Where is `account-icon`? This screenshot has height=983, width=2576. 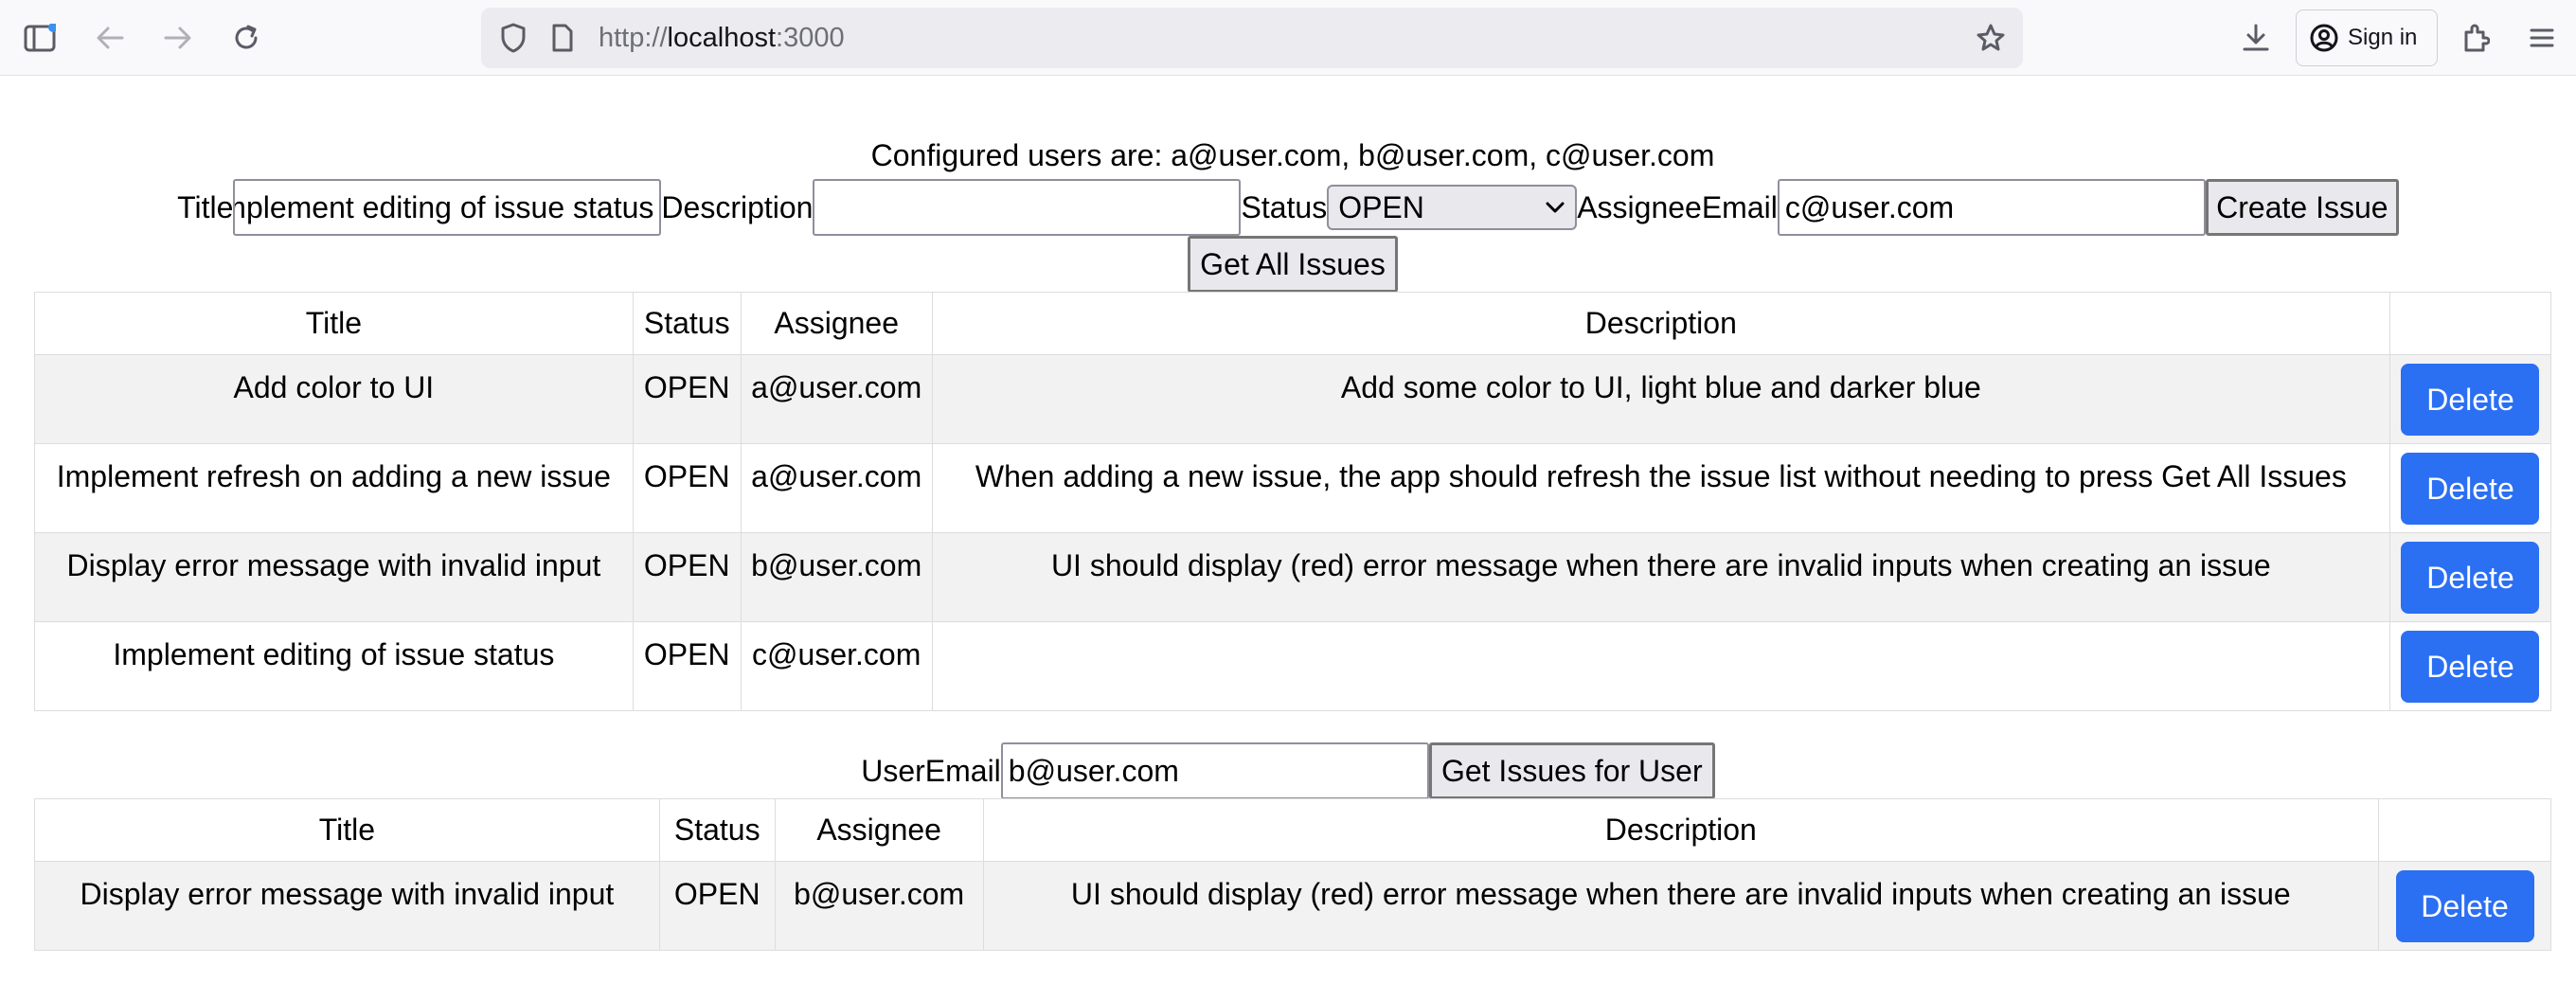
account-icon is located at coordinates (2324, 38).